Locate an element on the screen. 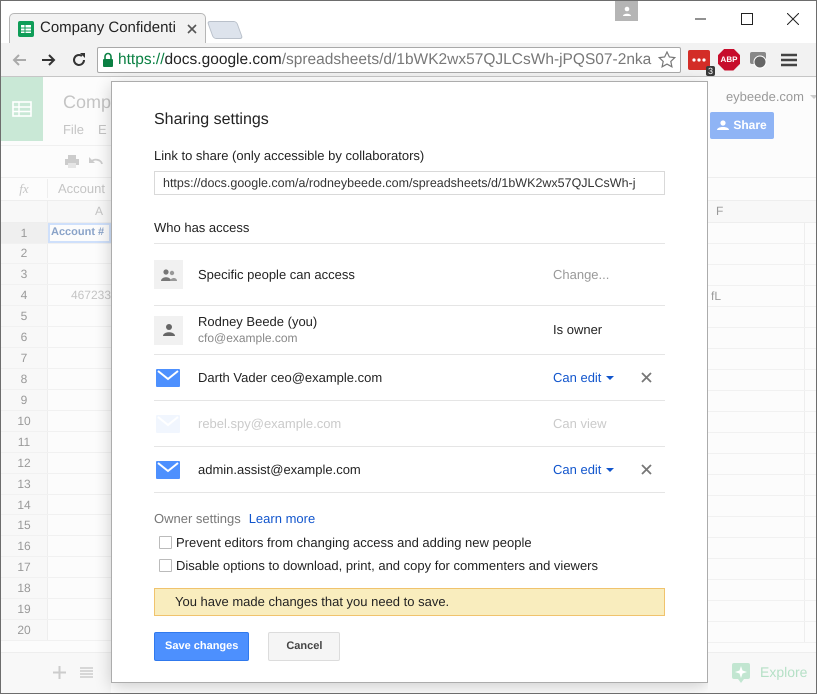 The height and width of the screenshot is (694, 817). url-text: https://docs.google.com/spreadsheets/d/1bWK2wx57QJLCsWh-jPQS07-2nka is located at coordinates (385, 60).